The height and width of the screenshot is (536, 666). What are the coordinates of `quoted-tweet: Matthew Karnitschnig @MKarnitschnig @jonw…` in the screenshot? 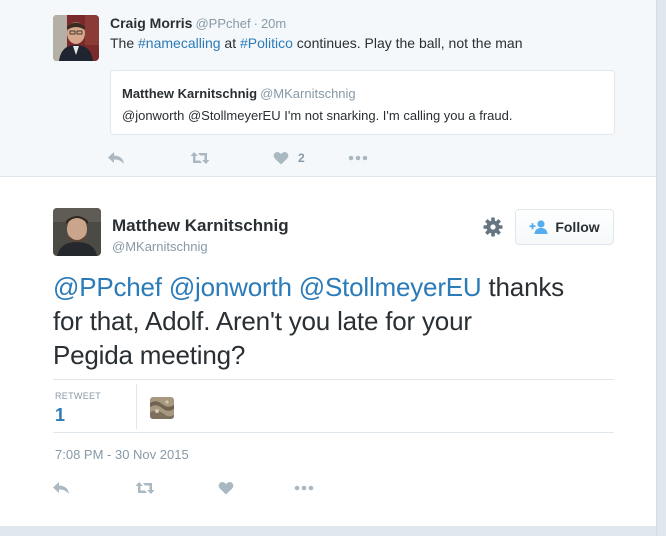 It's located at (362, 102).